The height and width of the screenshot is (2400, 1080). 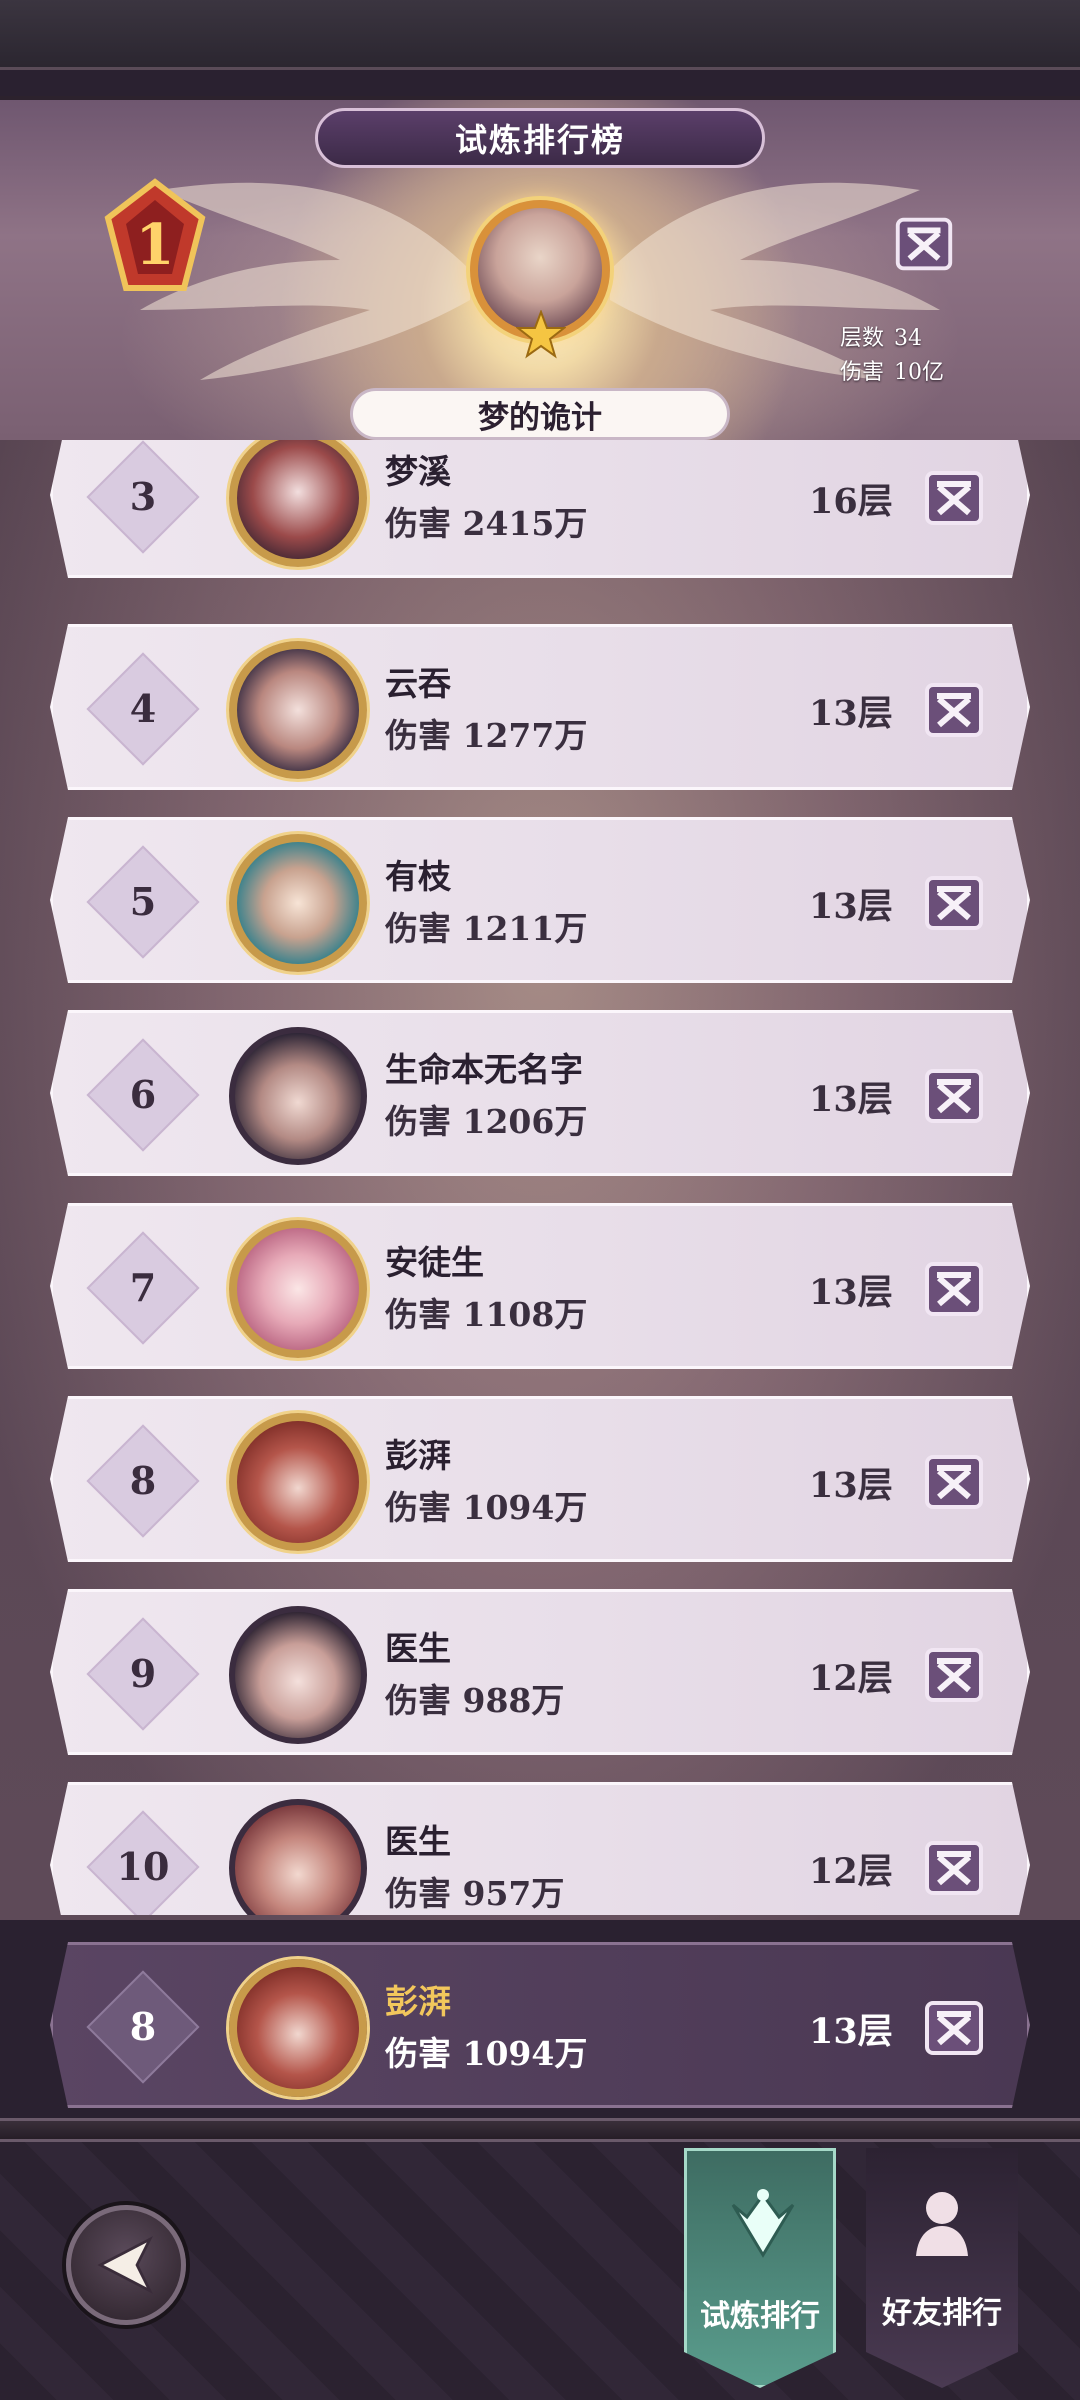 I want to click on player-damage: 伤害 988万, so click(x=475, y=1700).